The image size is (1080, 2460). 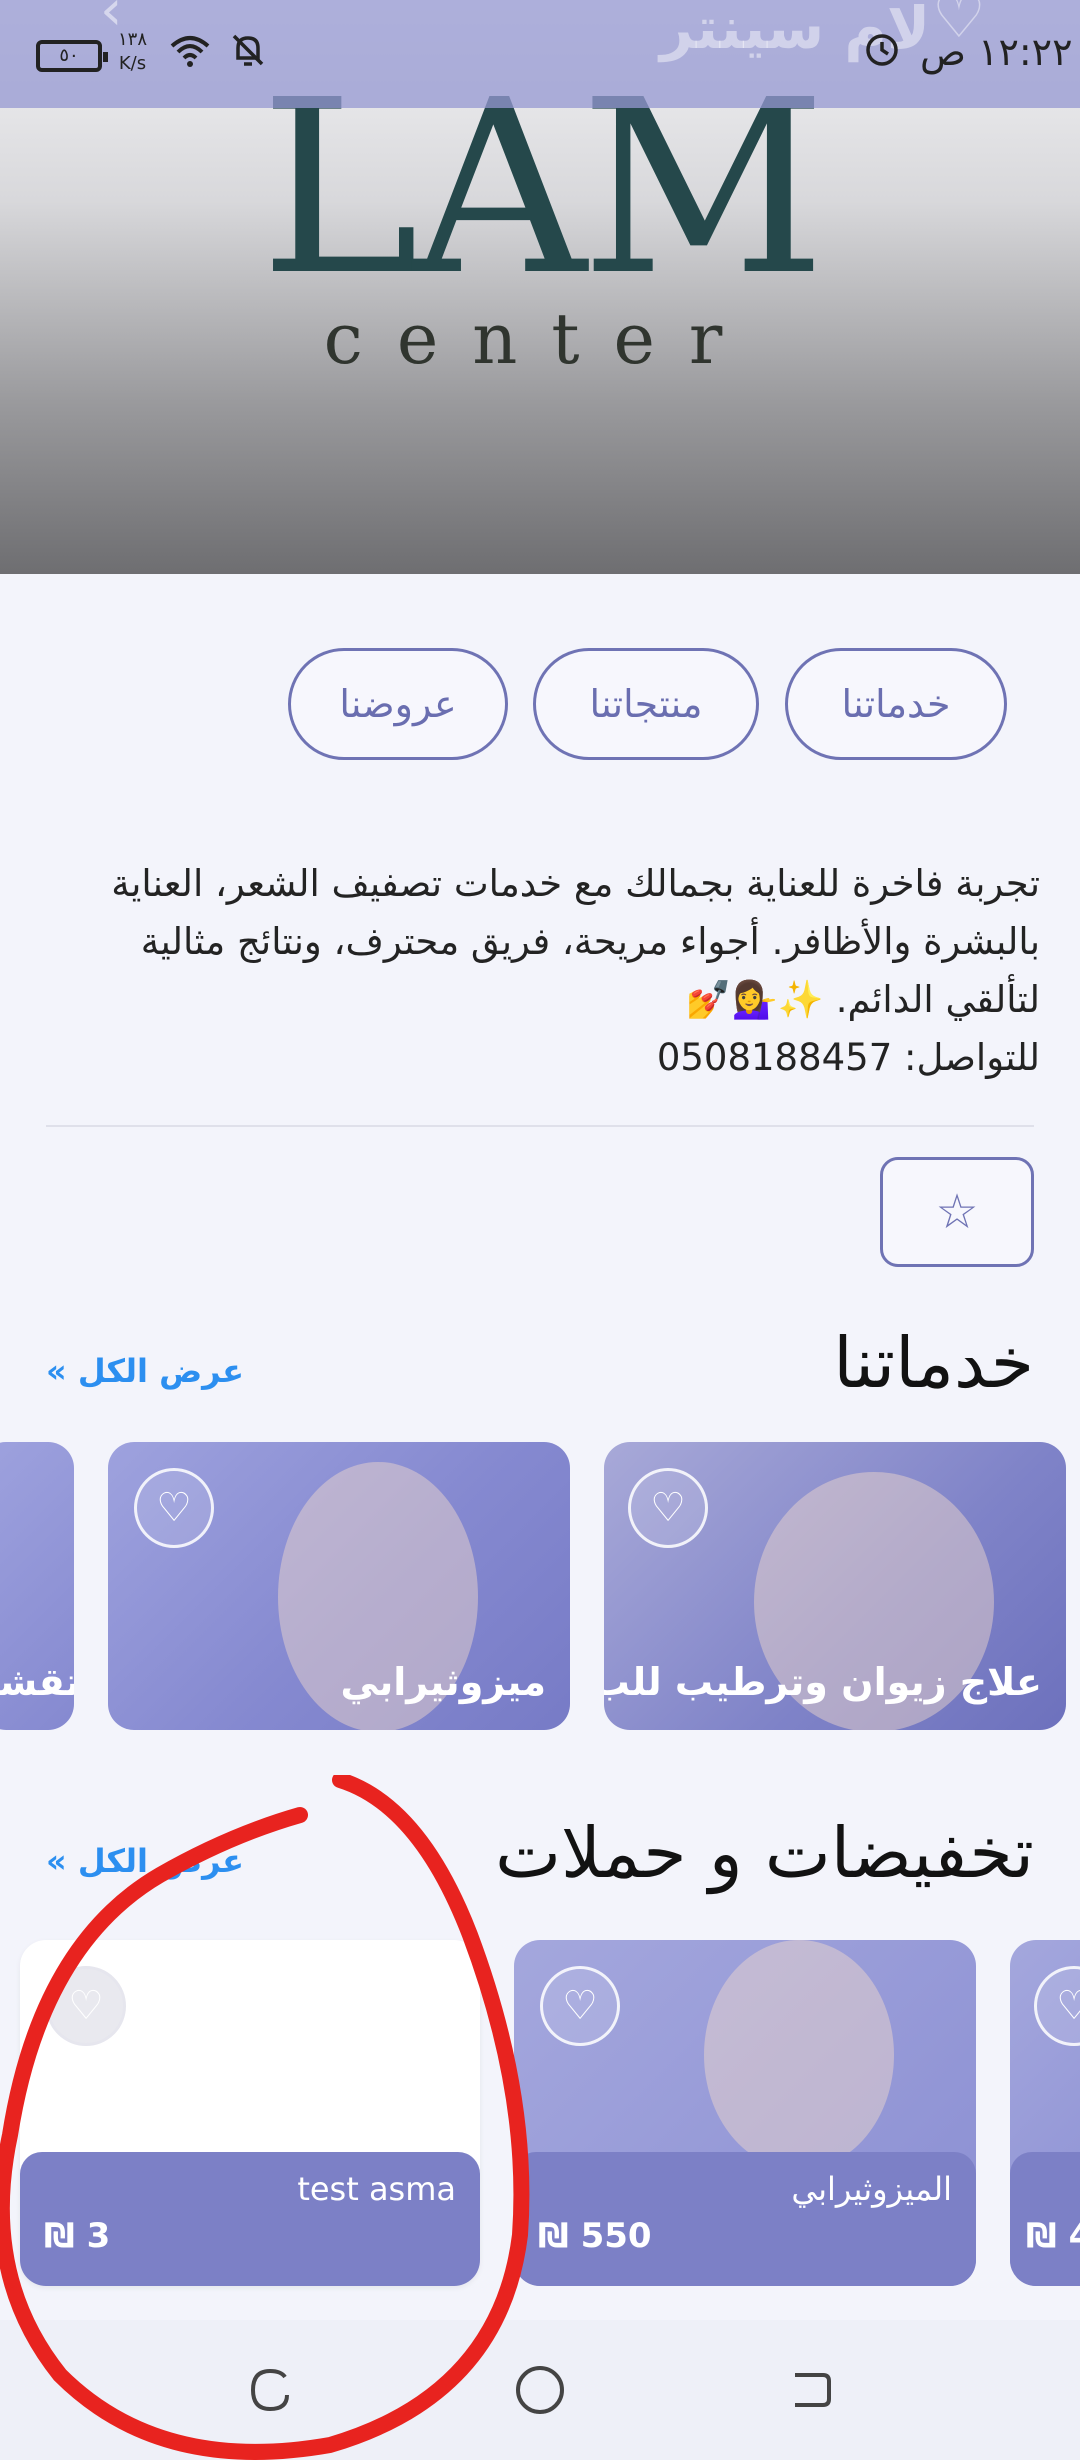 What do you see at coordinates (799, 2055) in the screenshot?
I see `offer-image` at bounding box center [799, 2055].